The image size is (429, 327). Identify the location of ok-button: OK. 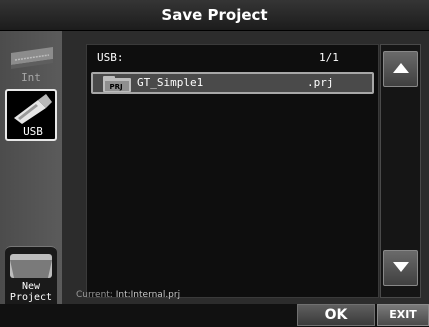
(336, 315).